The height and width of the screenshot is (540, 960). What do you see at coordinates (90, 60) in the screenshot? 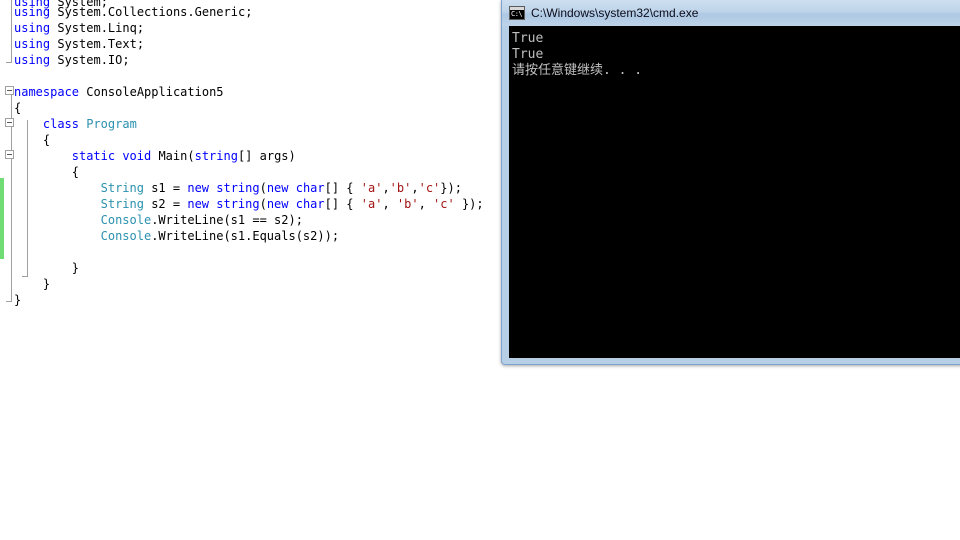
I see `code-token-plain: System.IO;` at bounding box center [90, 60].